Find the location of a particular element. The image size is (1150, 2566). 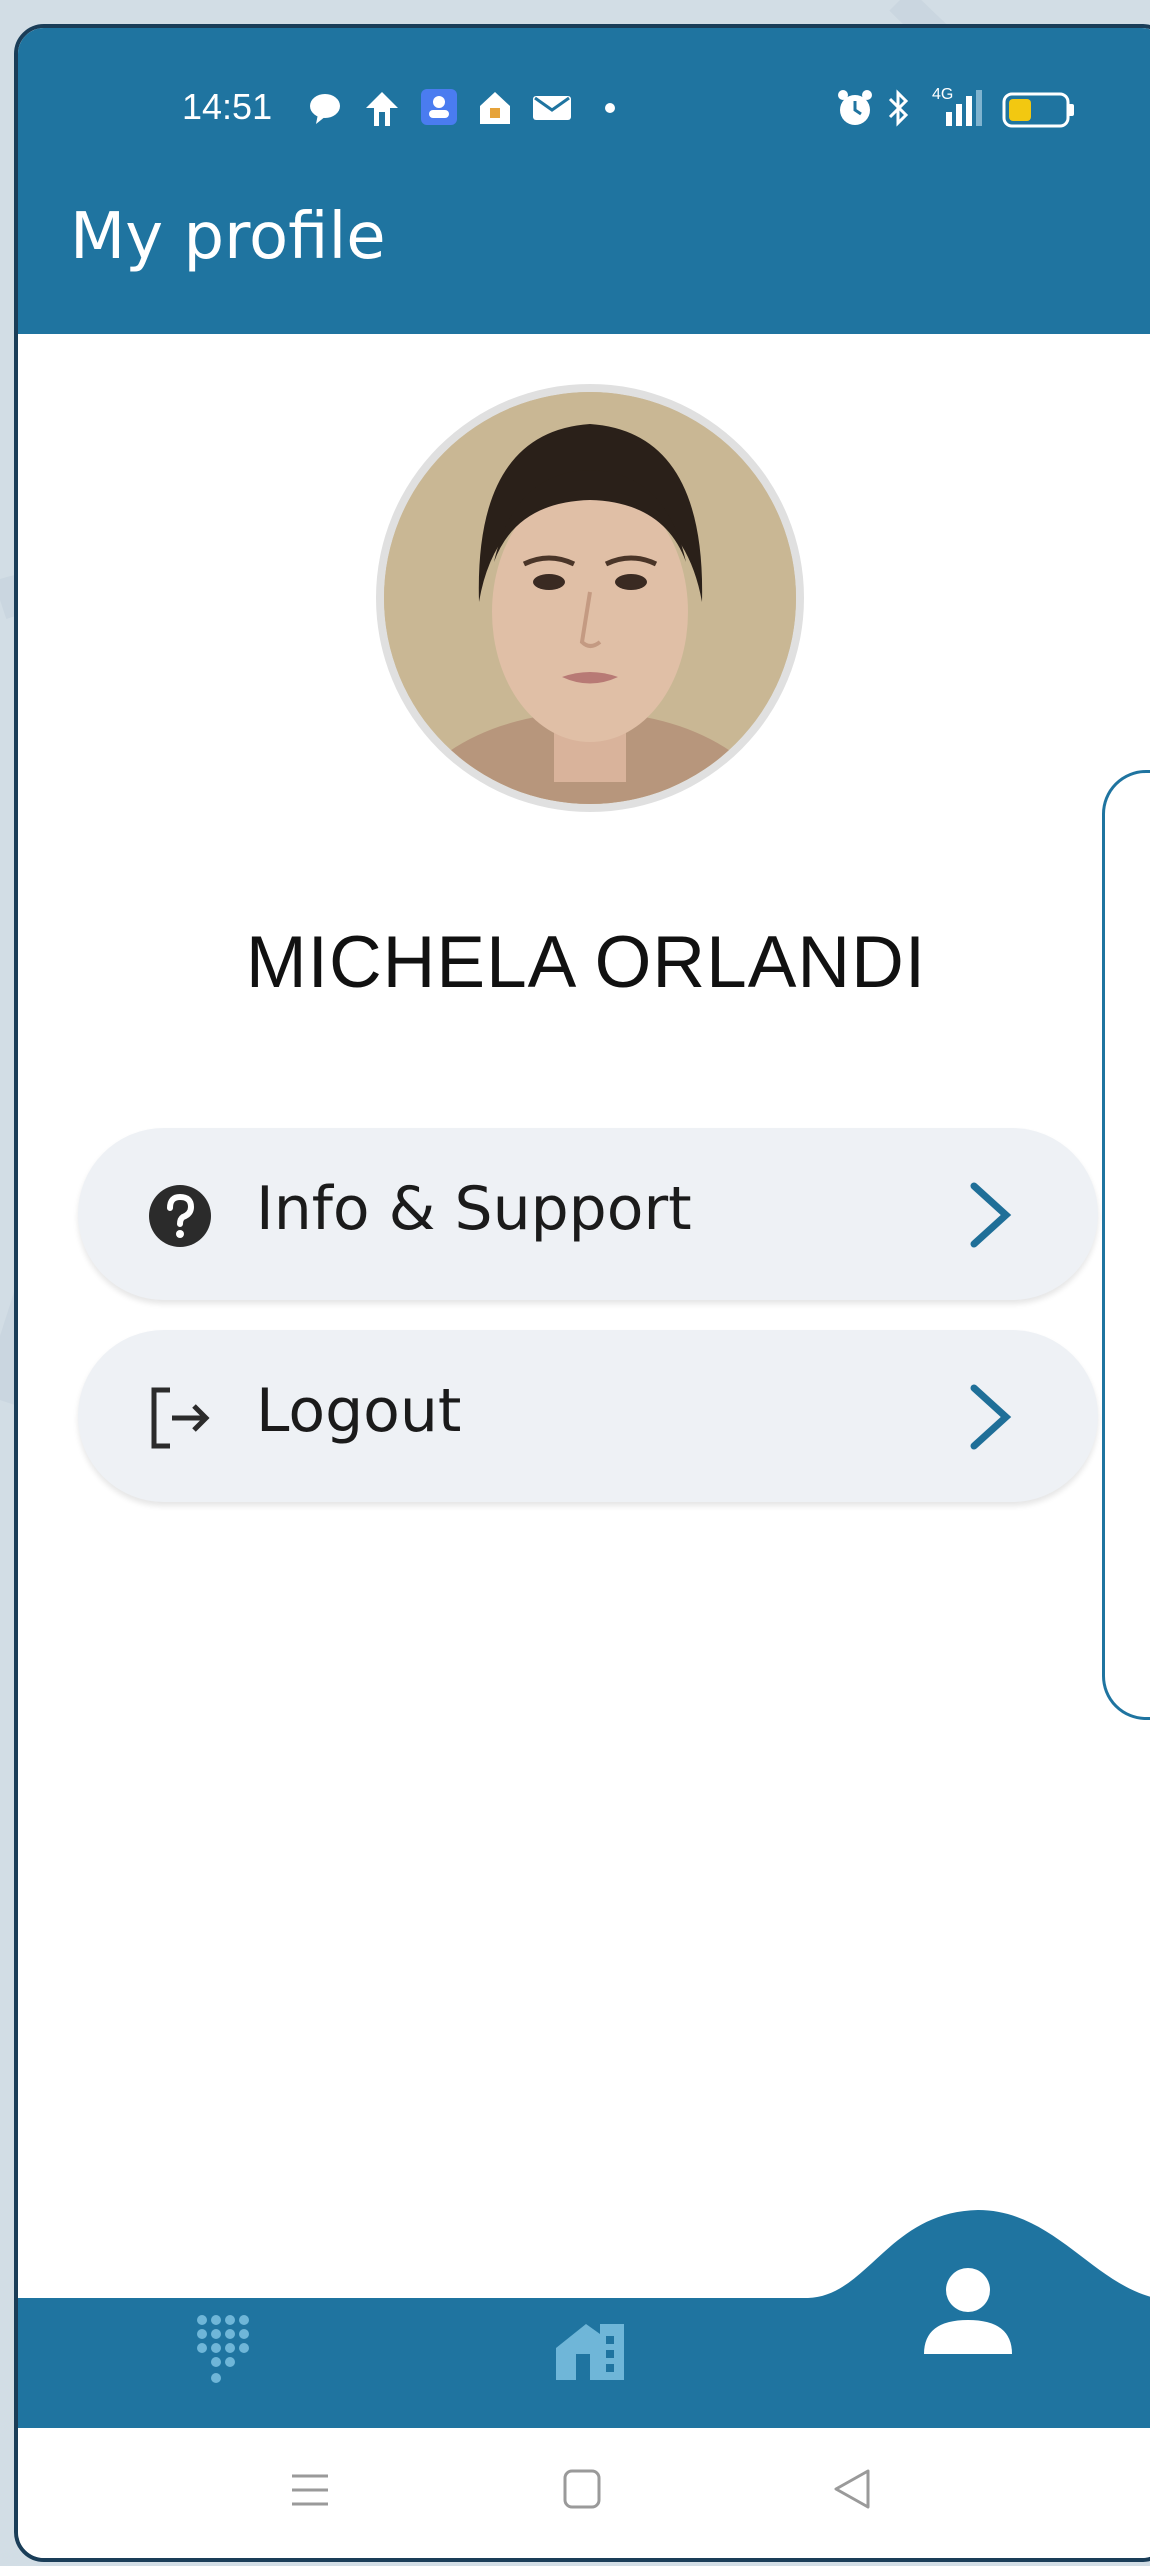

home-icon is located at coordinates (590, 2351).